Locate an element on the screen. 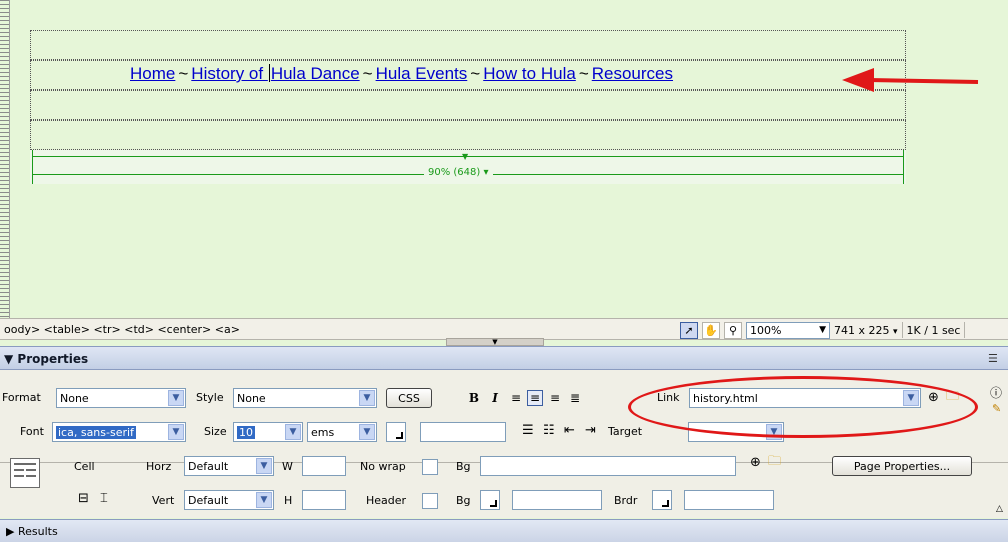  window-size-select: 741 x 225 ▾ is located at coordinates (866, 330).